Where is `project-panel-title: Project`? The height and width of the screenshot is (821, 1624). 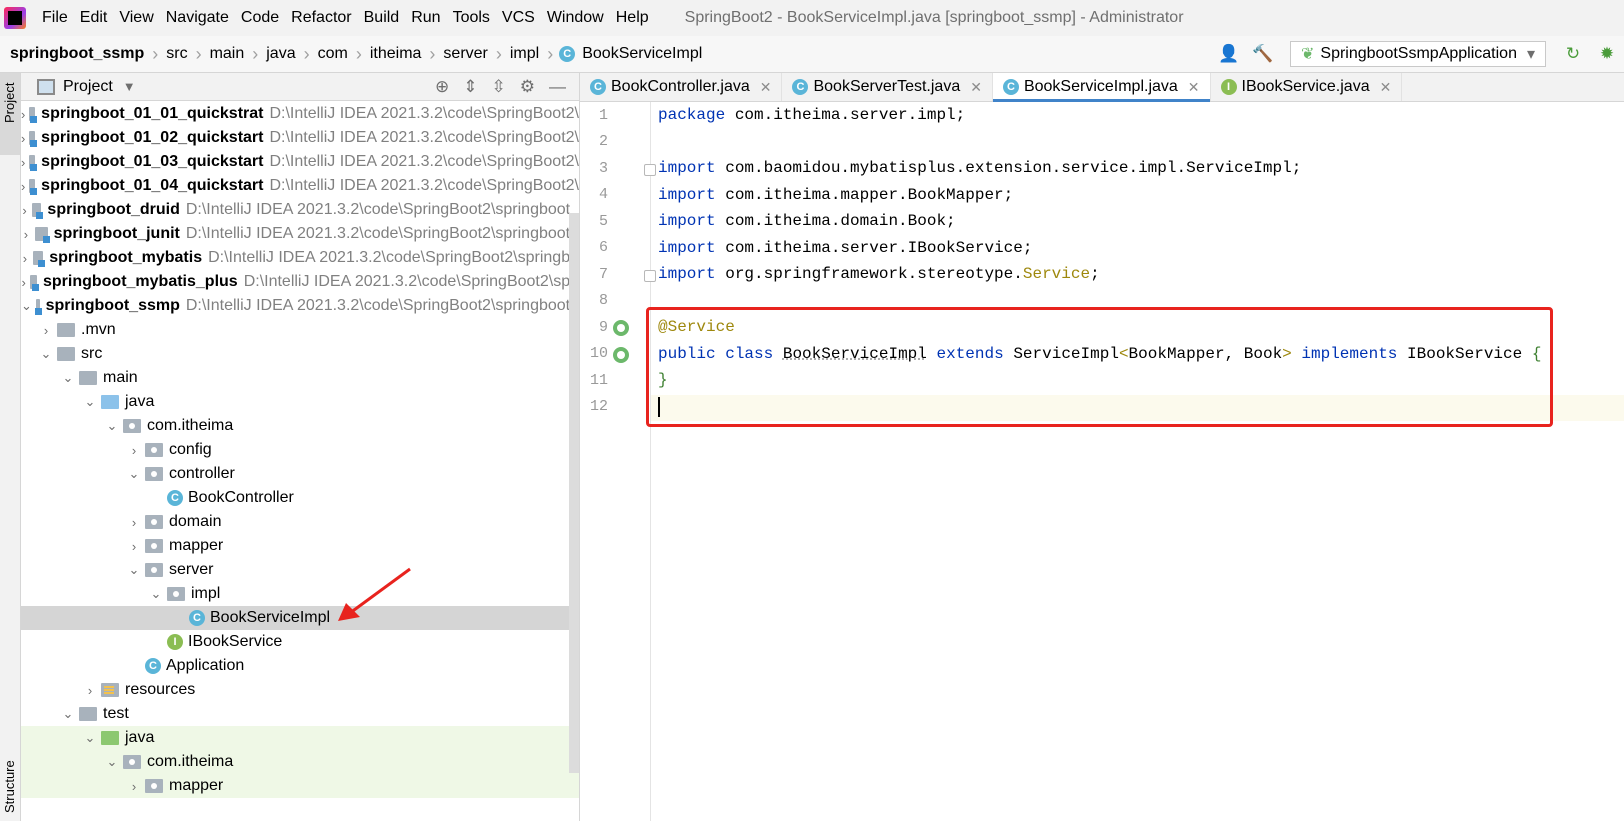
project-panel-title: Project is located at coordinates (88, 87).